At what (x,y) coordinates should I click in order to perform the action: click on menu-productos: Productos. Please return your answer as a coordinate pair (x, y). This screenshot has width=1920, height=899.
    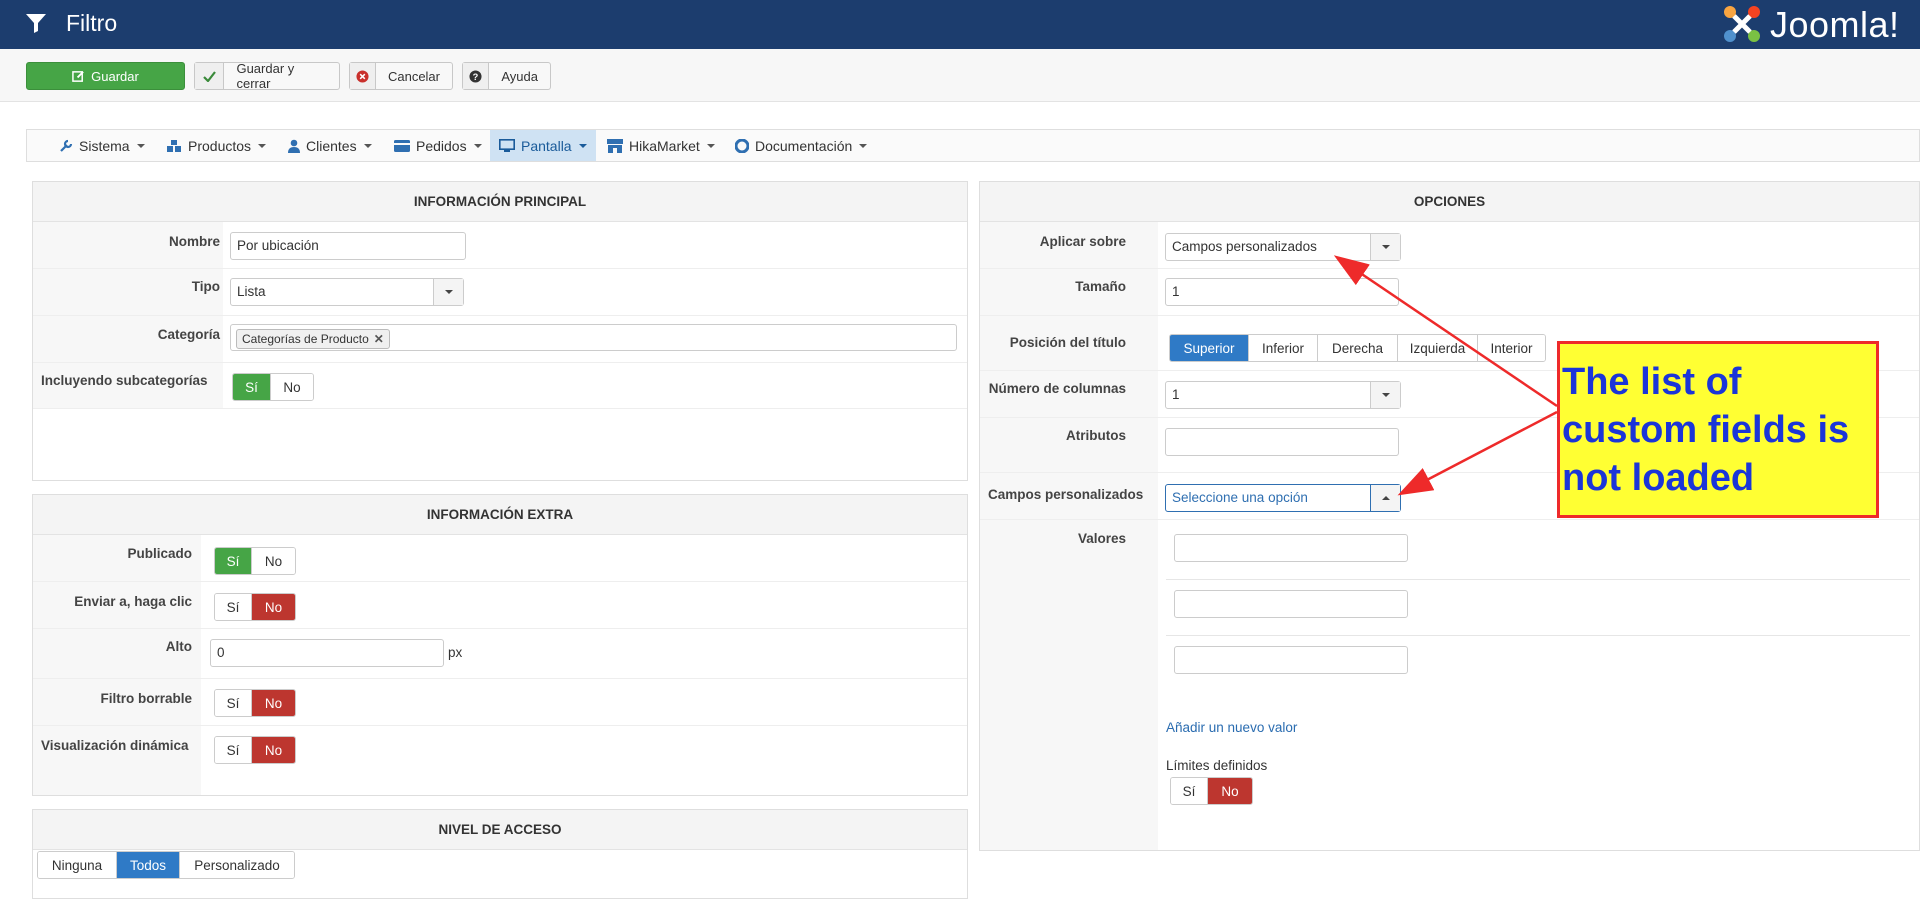
    Looking at the image, I should click on (216, 145).